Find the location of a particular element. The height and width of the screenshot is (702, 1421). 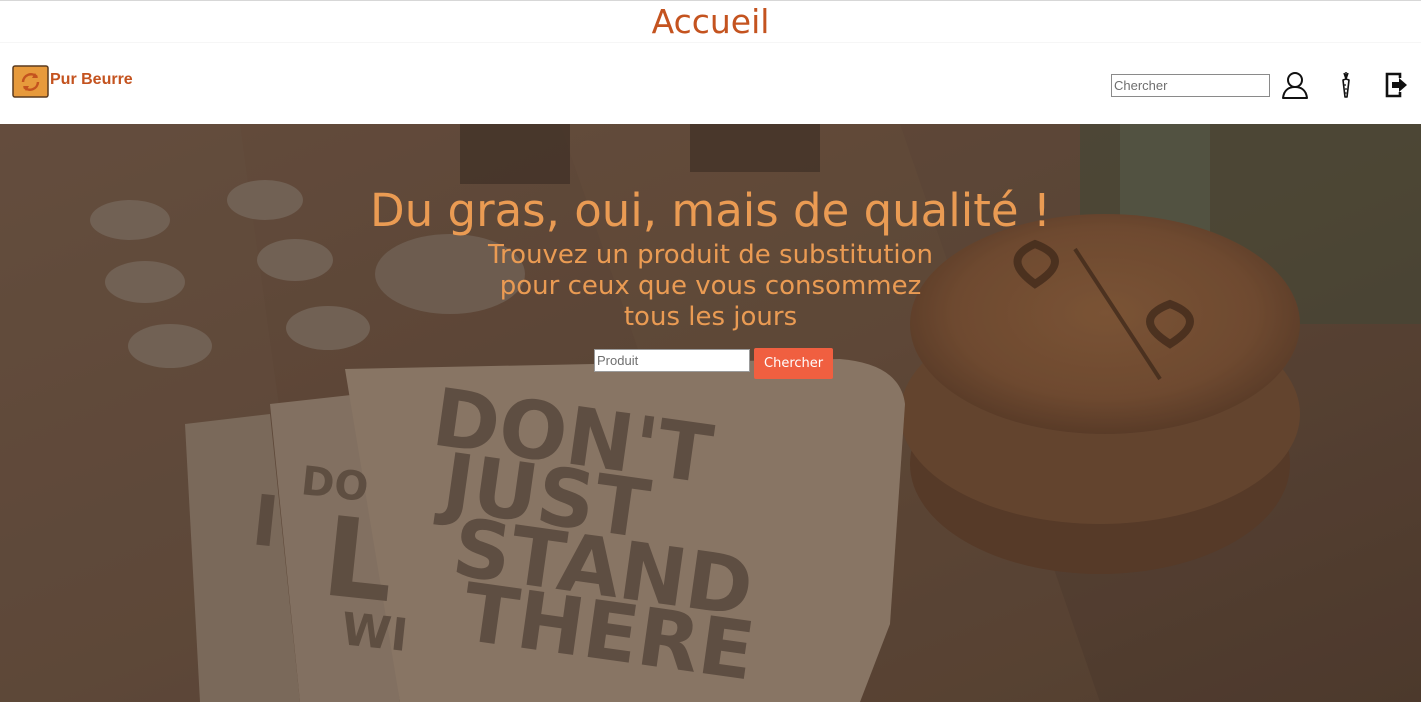

nav-search-input is located at coordinates (1190, 85).